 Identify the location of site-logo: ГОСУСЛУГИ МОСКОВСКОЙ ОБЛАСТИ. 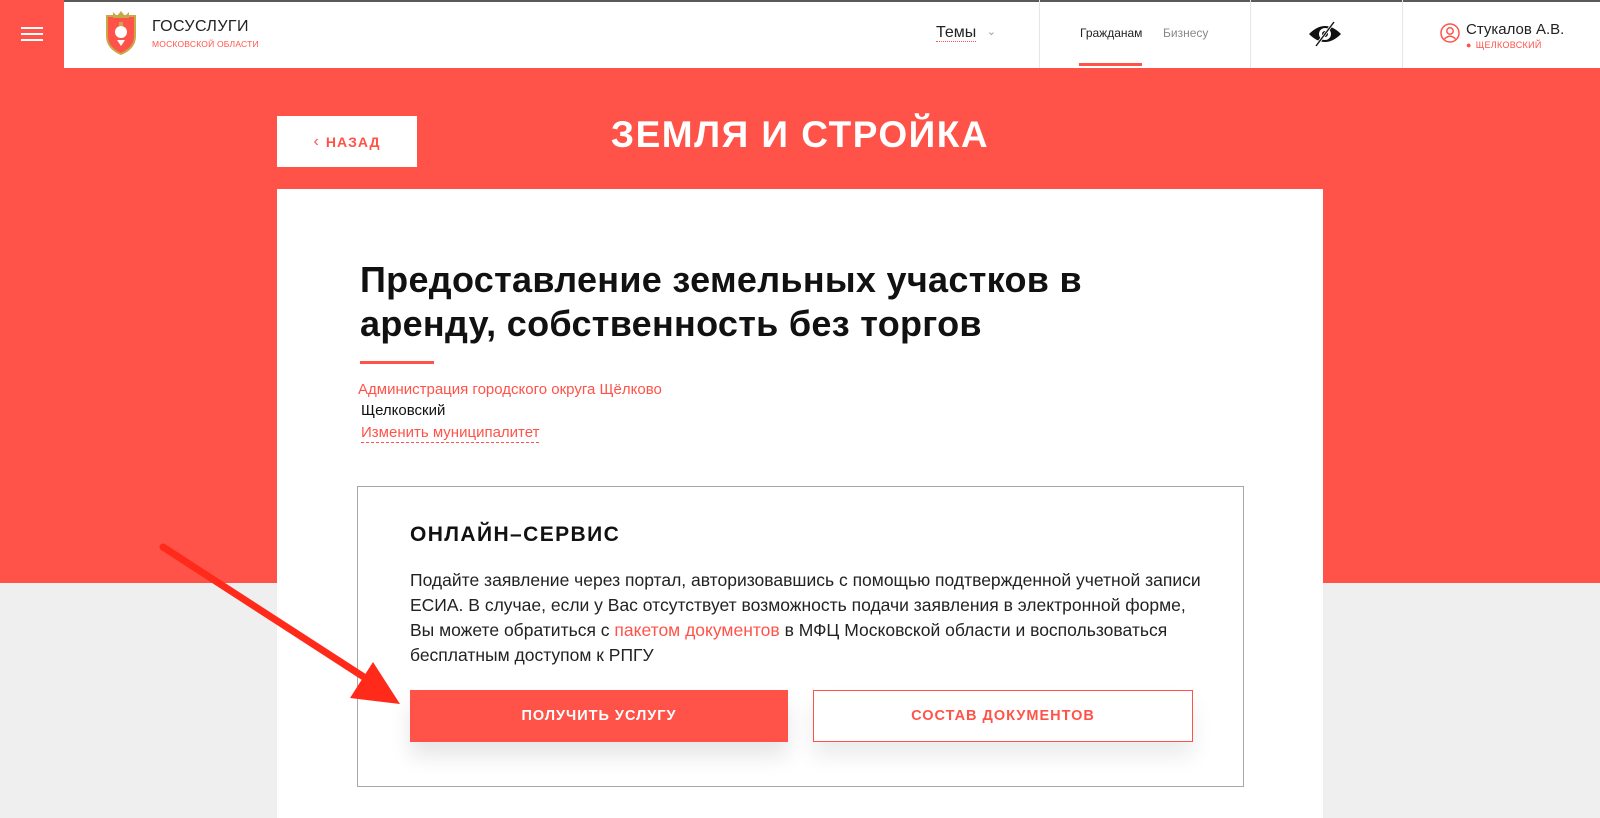
(181, 33).